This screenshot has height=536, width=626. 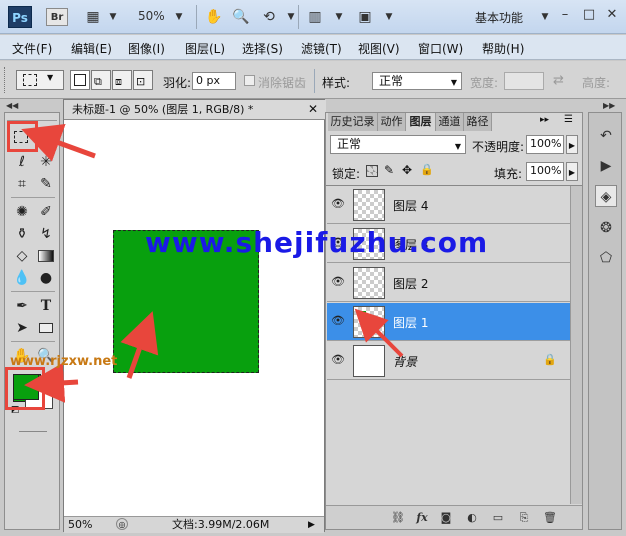 I want to click on arrow-to-green-square, so click(x=139, y=345).